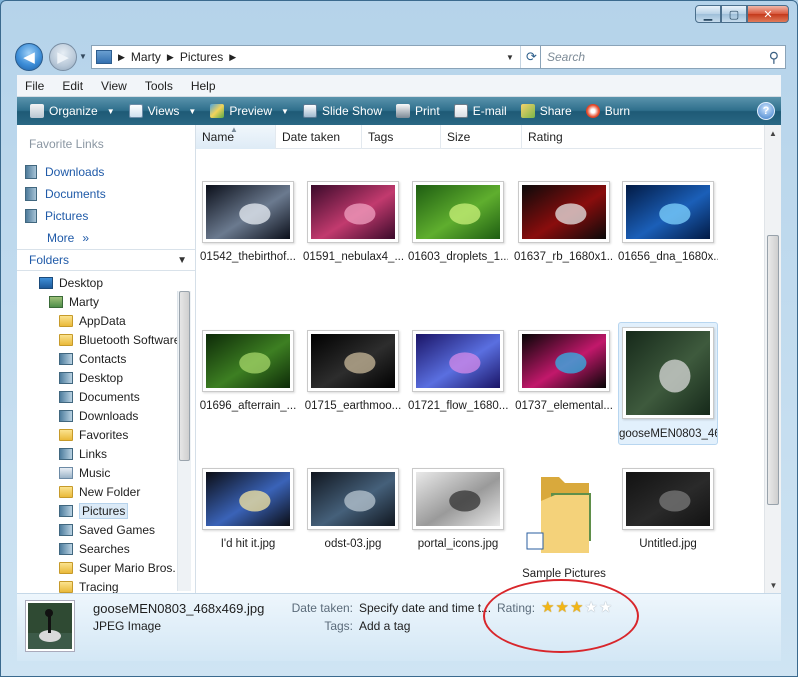 The width and height of the screenshot is (798, 677). I want to click on organize-button: Organize ▼, so click(72, 111).